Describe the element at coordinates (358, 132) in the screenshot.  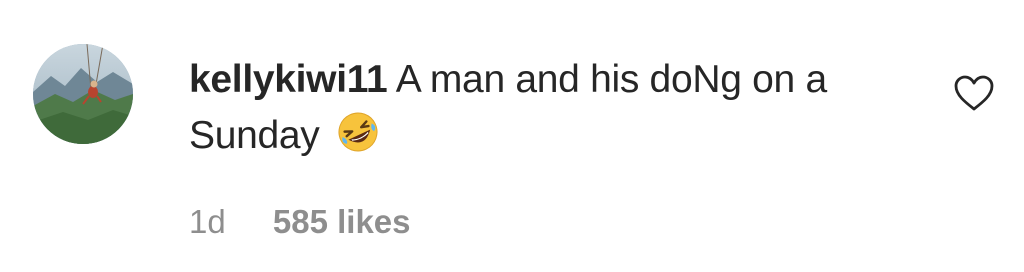
I see `rolling-on-floor-laughing-emoji` at that location.